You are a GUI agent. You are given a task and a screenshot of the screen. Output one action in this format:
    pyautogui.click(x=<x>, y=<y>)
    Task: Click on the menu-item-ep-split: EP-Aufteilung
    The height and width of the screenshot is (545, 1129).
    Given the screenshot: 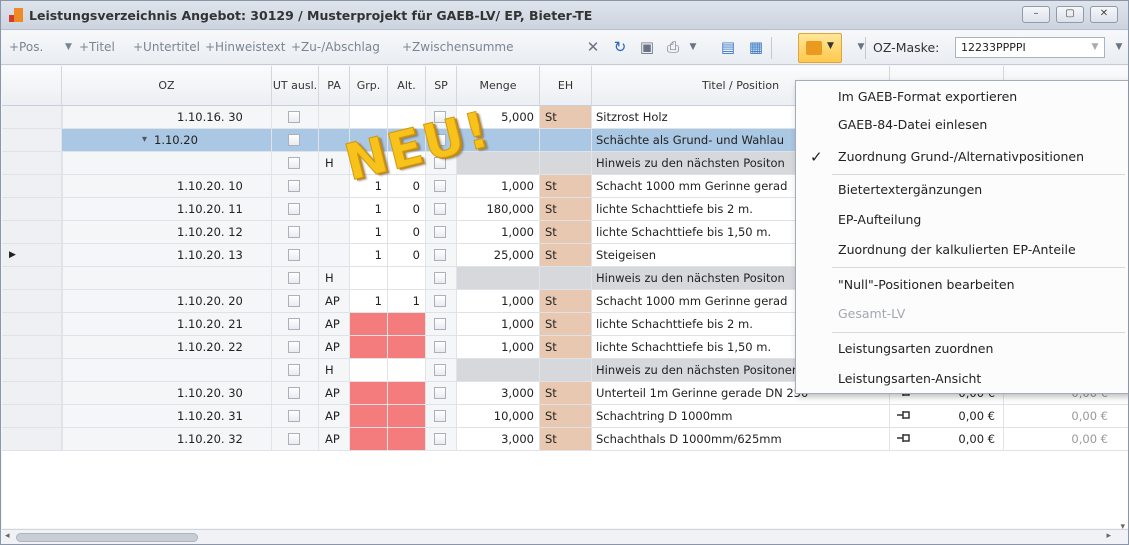 What is the action you would take?
    pyautogui.click(x=962, y=220)
    